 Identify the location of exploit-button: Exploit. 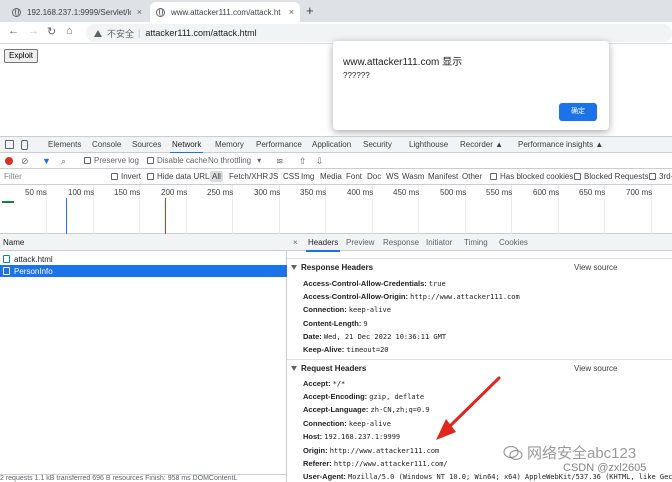
(21, 56).